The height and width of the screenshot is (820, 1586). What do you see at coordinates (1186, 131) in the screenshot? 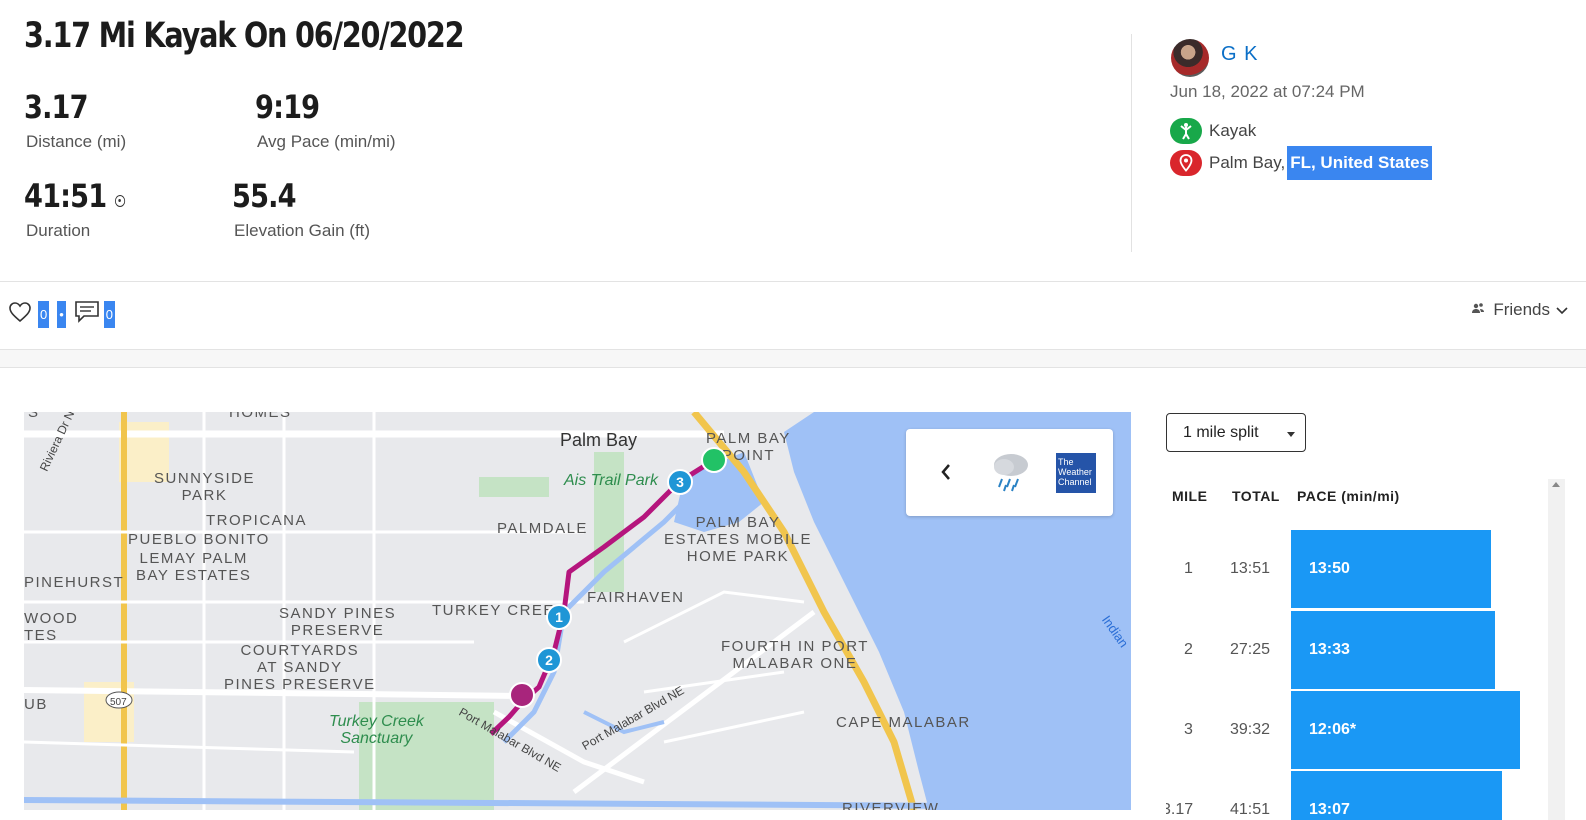
I see `kayak-icon` at bounding box center [1186, 131].